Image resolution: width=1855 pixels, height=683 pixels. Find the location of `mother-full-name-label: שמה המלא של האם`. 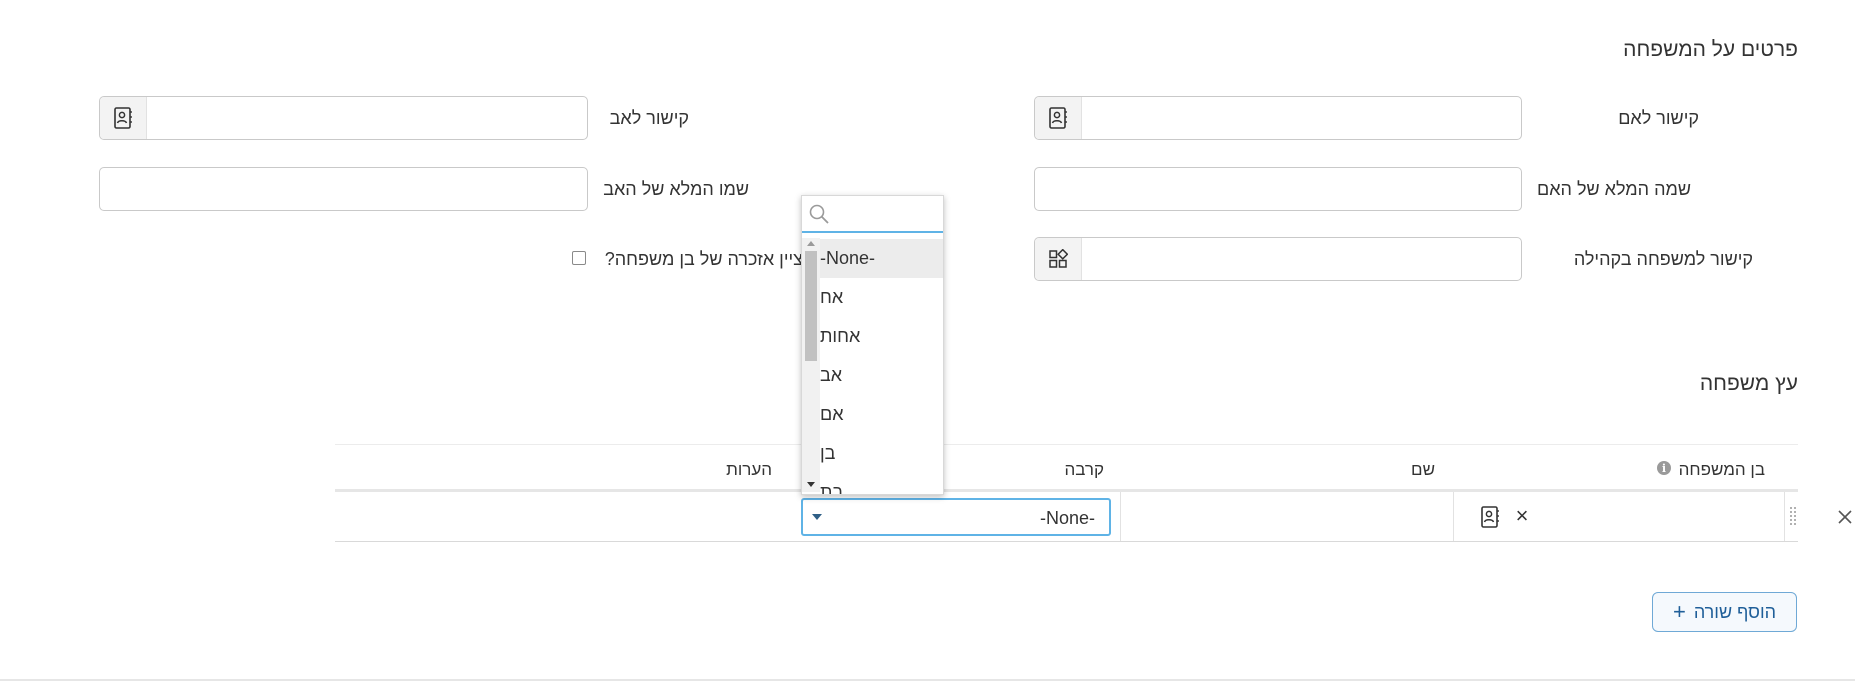

mother-full-name-label: שמה המלא של האם is located at coordinates (1614, 189).